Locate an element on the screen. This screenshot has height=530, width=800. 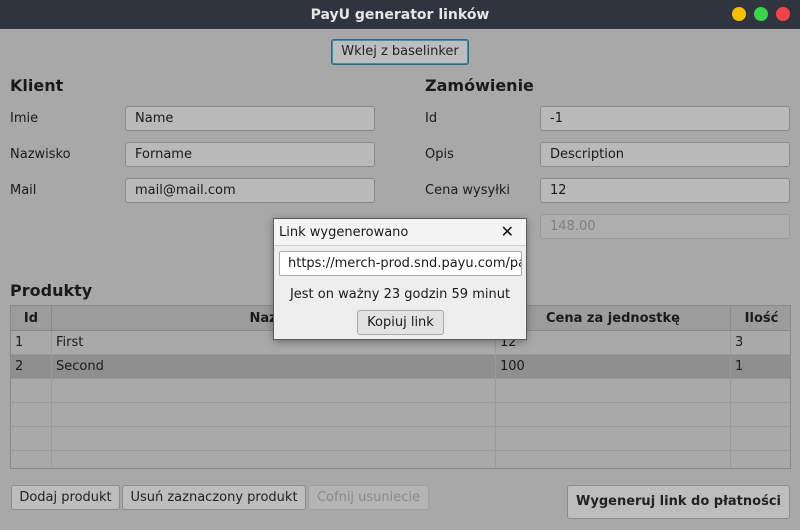
last-name-label: Nazwisko is located at coordinates (40, 154).